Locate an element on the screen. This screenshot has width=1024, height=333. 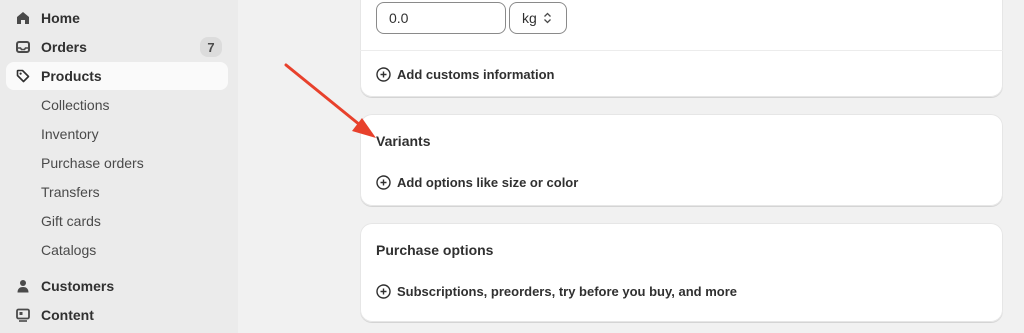
sidebar-item-label: Content is located at coordinates (67, 315).